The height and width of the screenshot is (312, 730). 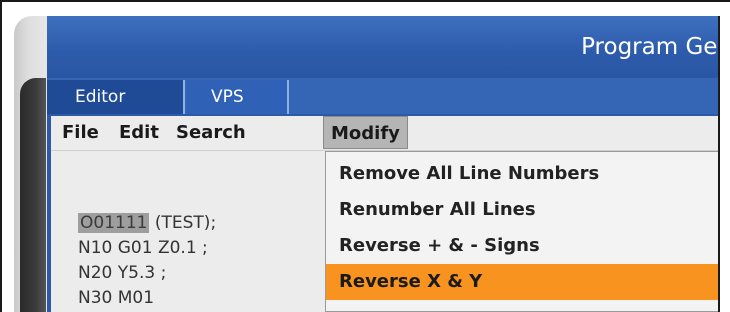 I want to click on menu-item-remove-all-line-numbers: Remove All Line Numbers, so click(x=522, y=174).